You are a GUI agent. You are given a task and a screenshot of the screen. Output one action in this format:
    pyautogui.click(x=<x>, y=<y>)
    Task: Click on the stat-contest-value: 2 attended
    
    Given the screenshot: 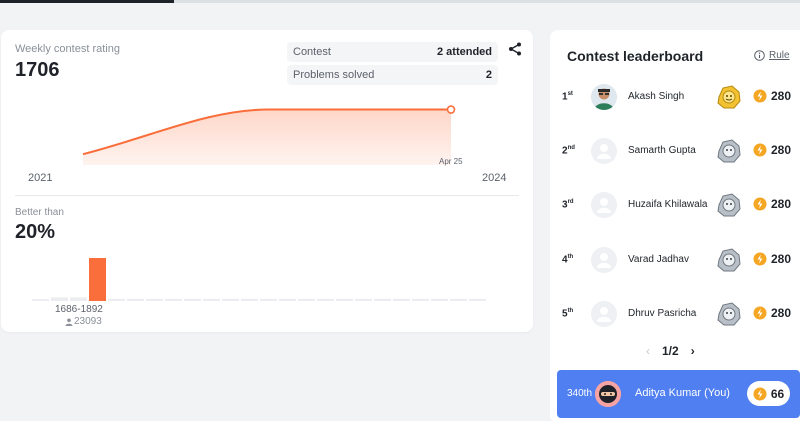 What is the action you would take?
    pyautogui.click(x=464, y=52)
    